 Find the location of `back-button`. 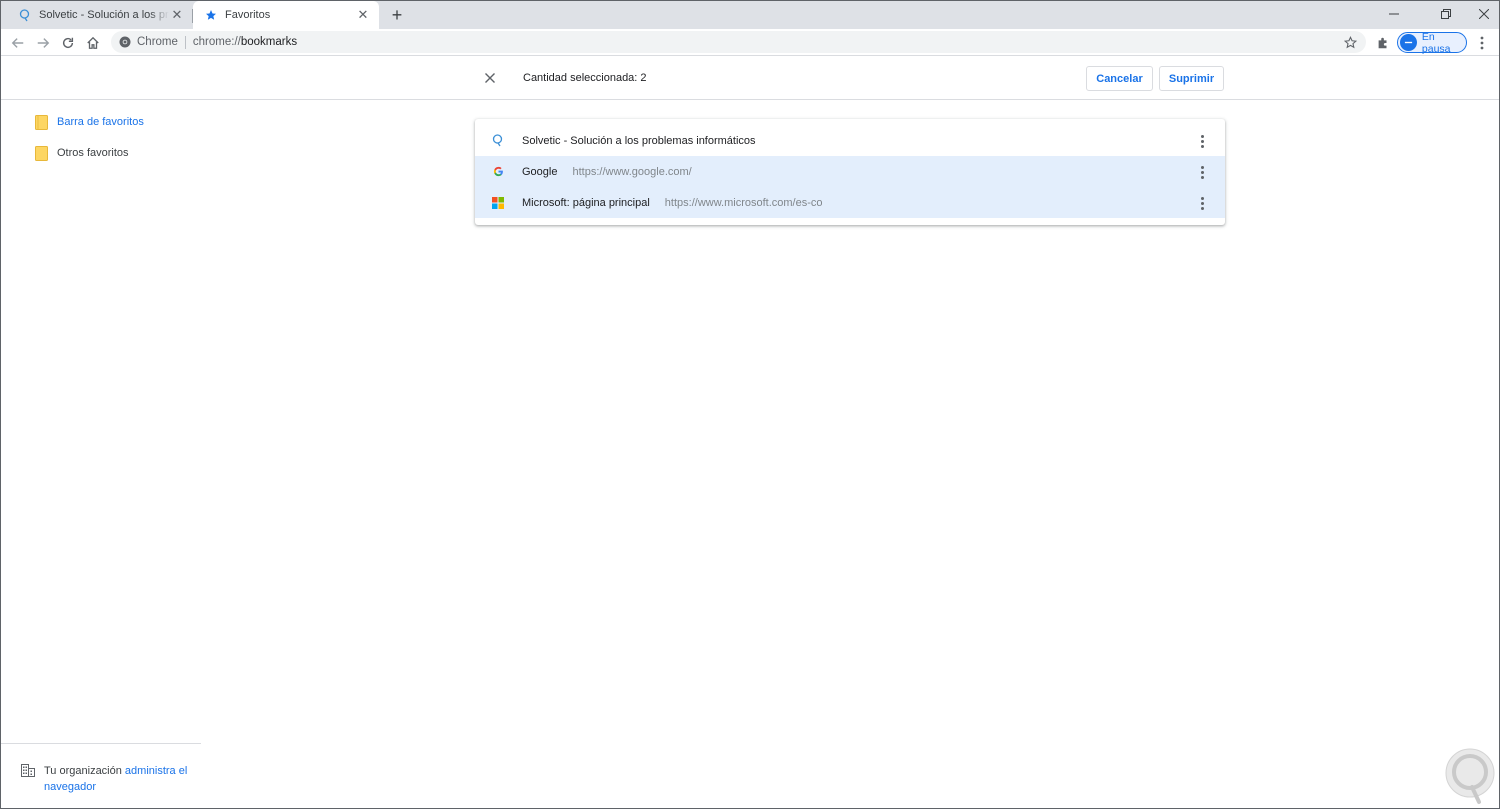

back-button is located at coordinates (18, 43).